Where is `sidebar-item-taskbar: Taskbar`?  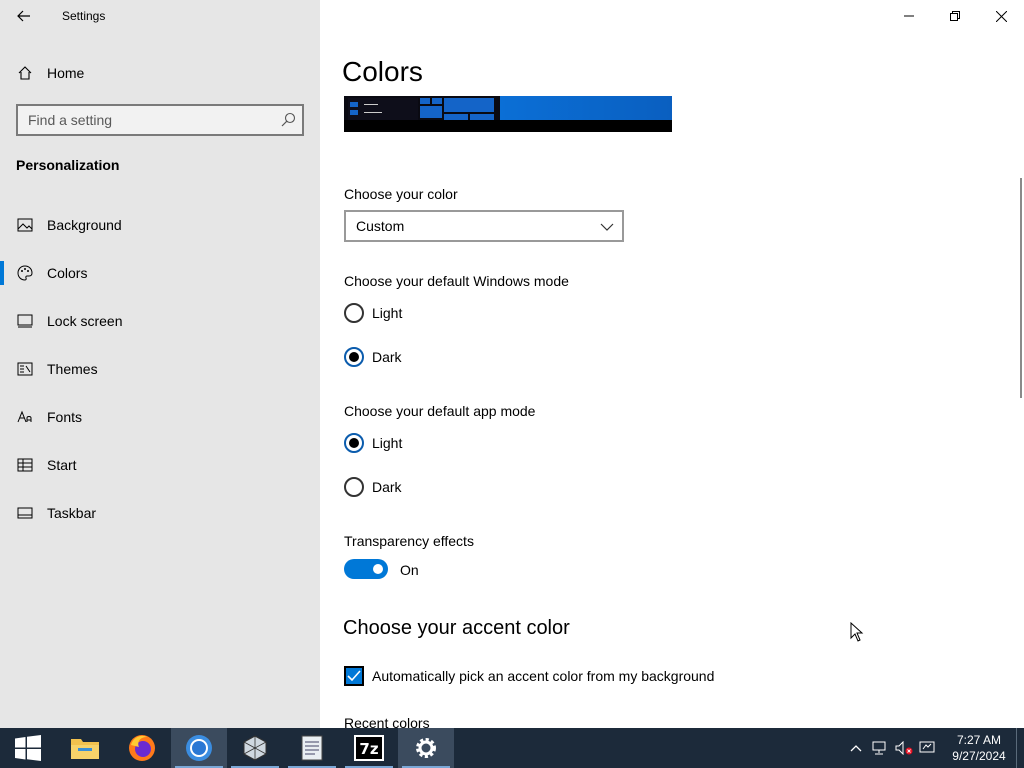
sidebar-item-taskbar: Taskbar is located at coordinates (160, 513).